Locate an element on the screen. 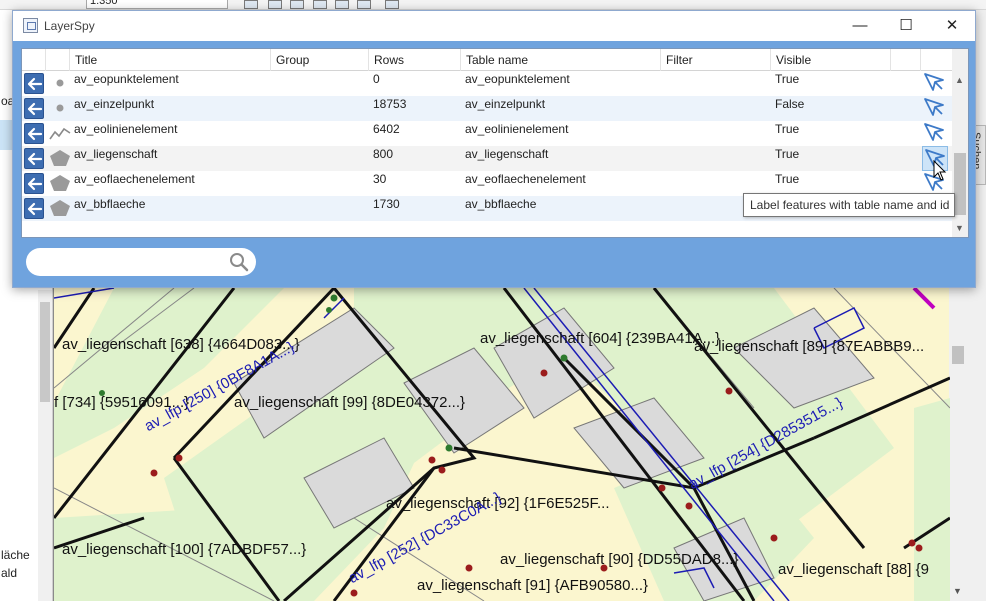 The image size is (986, 601). cell-table-name: av_bbflaeche is located at coordinates (501, 204).